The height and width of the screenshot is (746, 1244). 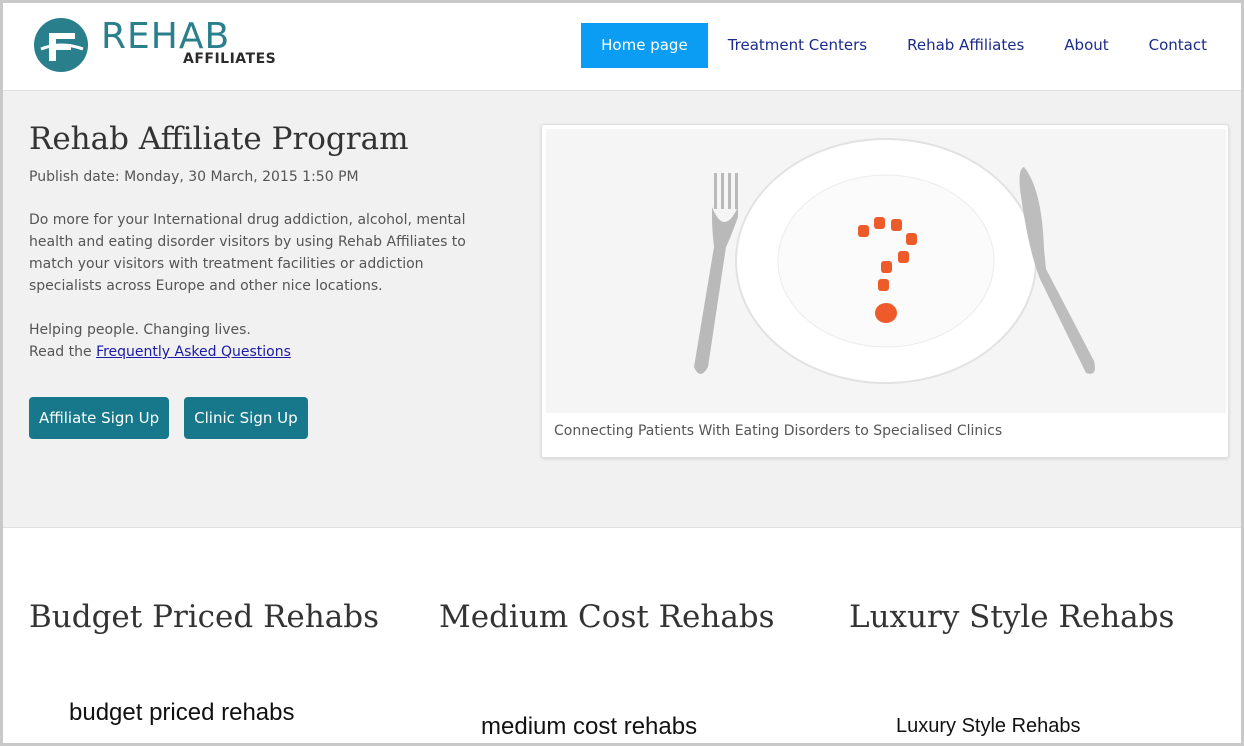 What do you see at coordinates (61, 45) in the screenshot?
I see `logo-mark-icon` at bounding box center [61, 45].